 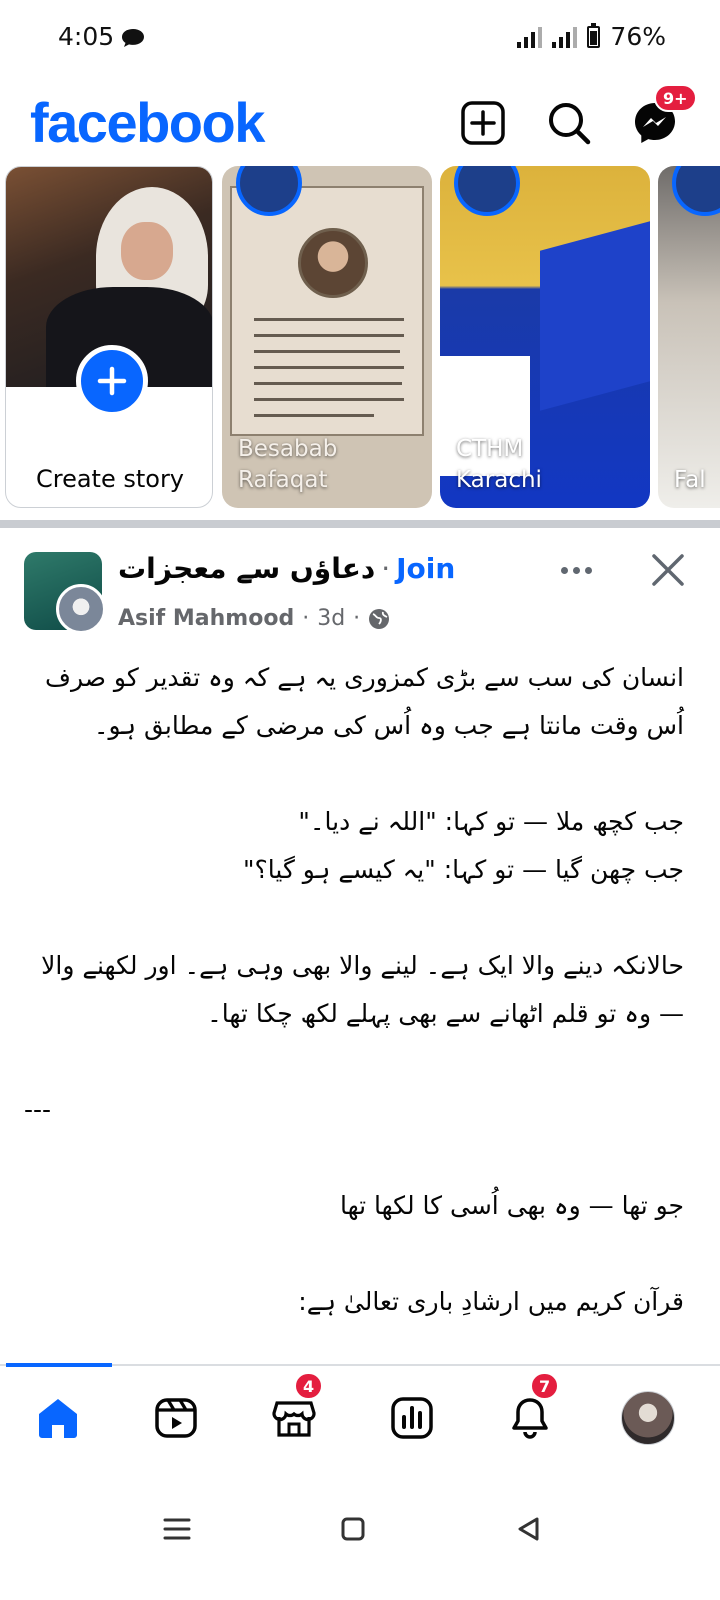 I want to click on post-time: 3d, so click(x=331, y=618).